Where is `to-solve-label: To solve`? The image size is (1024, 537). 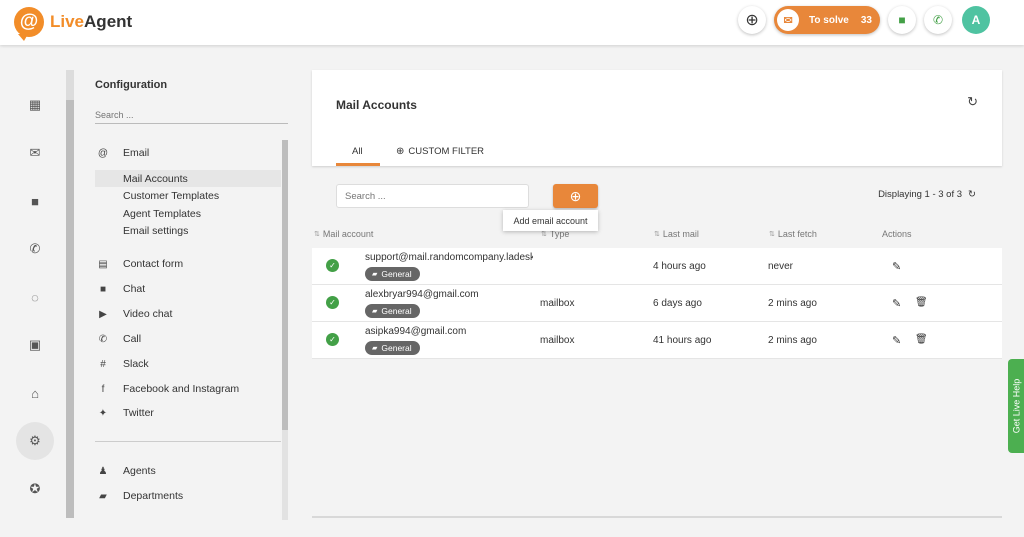 to-solve-label: To solve is located at coordinates (829, 20).